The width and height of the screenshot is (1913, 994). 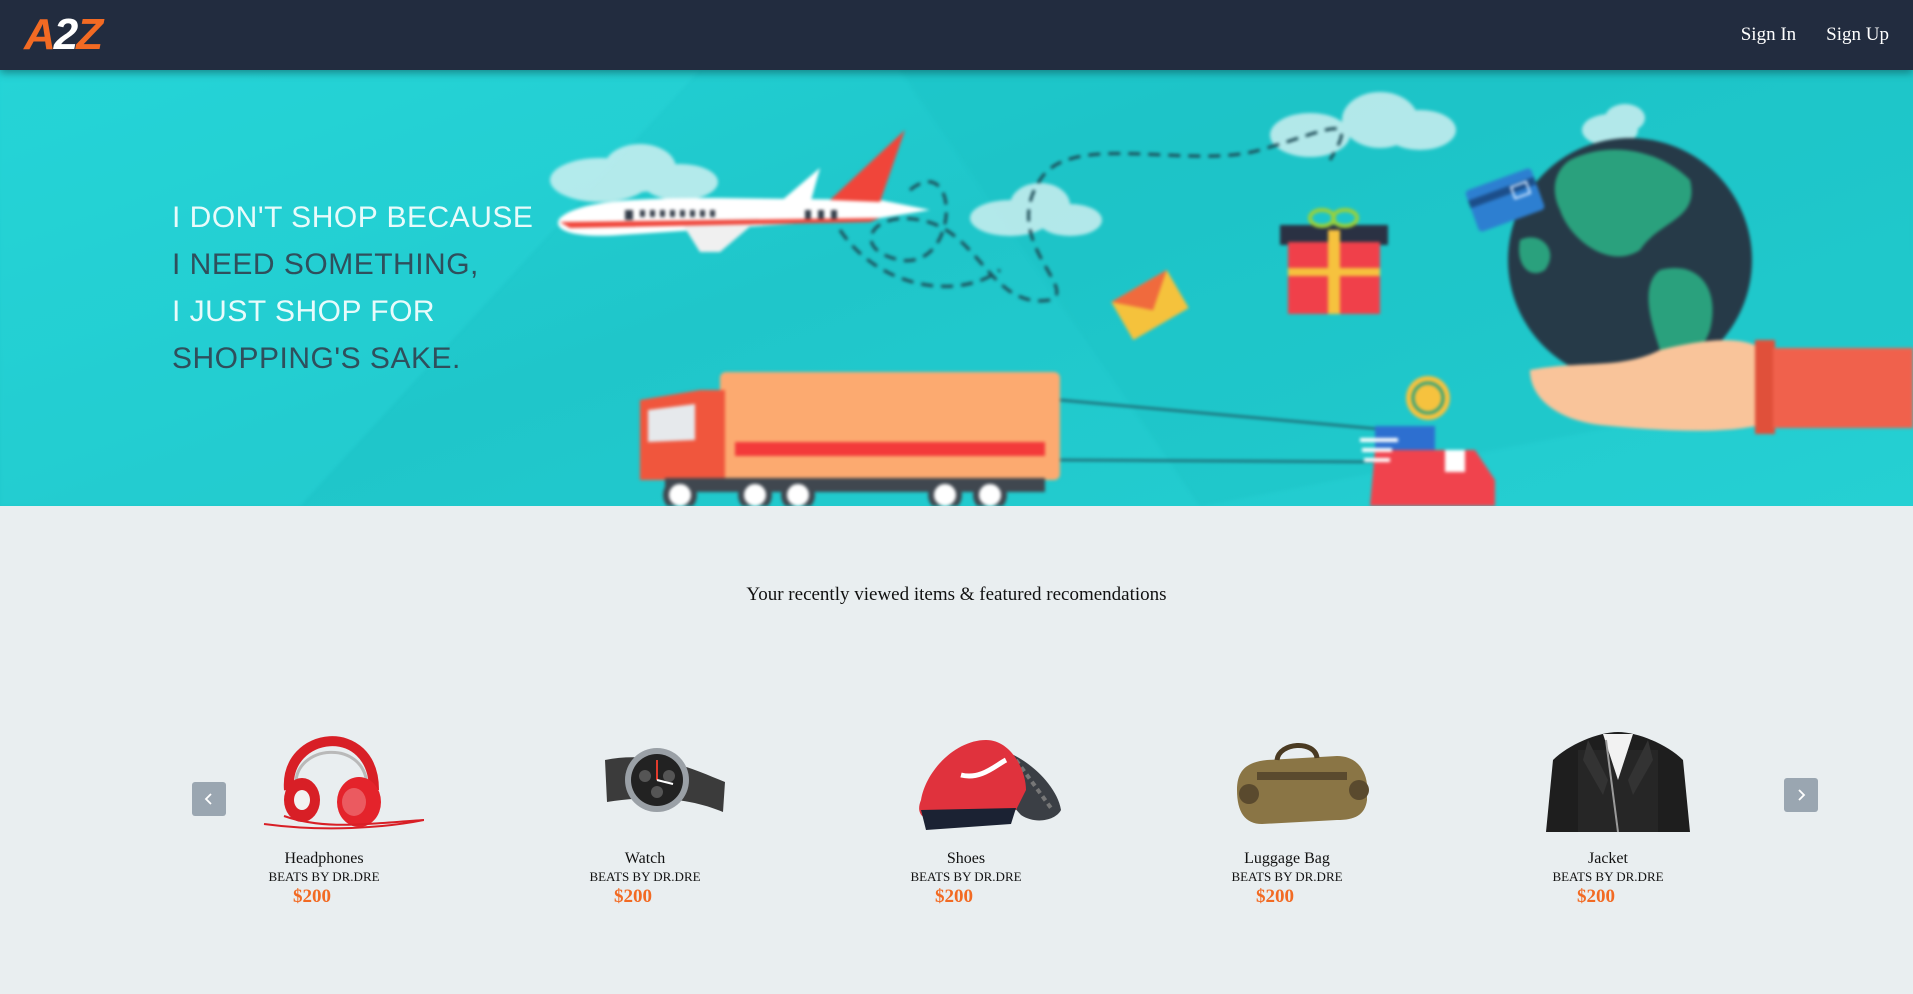 What do you see at coordinates (1815, 35) in the screenshot?
I see `auth-nav: Sign In Sign Up` at bounding box center [1815, 35].